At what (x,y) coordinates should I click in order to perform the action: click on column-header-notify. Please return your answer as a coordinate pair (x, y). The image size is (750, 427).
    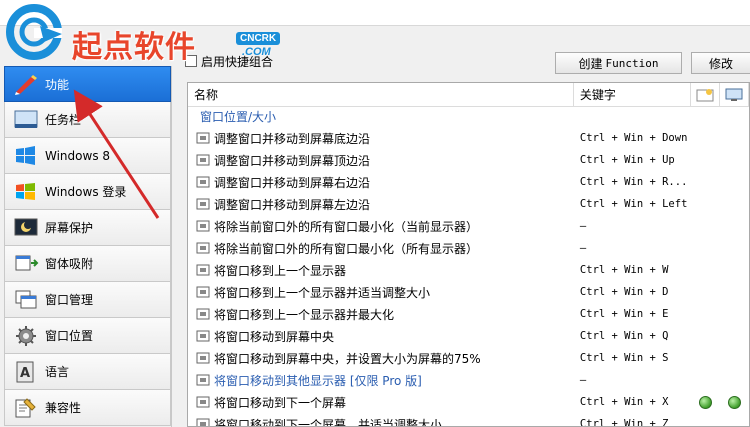
    Looking at the image, I should click on (706, 95).